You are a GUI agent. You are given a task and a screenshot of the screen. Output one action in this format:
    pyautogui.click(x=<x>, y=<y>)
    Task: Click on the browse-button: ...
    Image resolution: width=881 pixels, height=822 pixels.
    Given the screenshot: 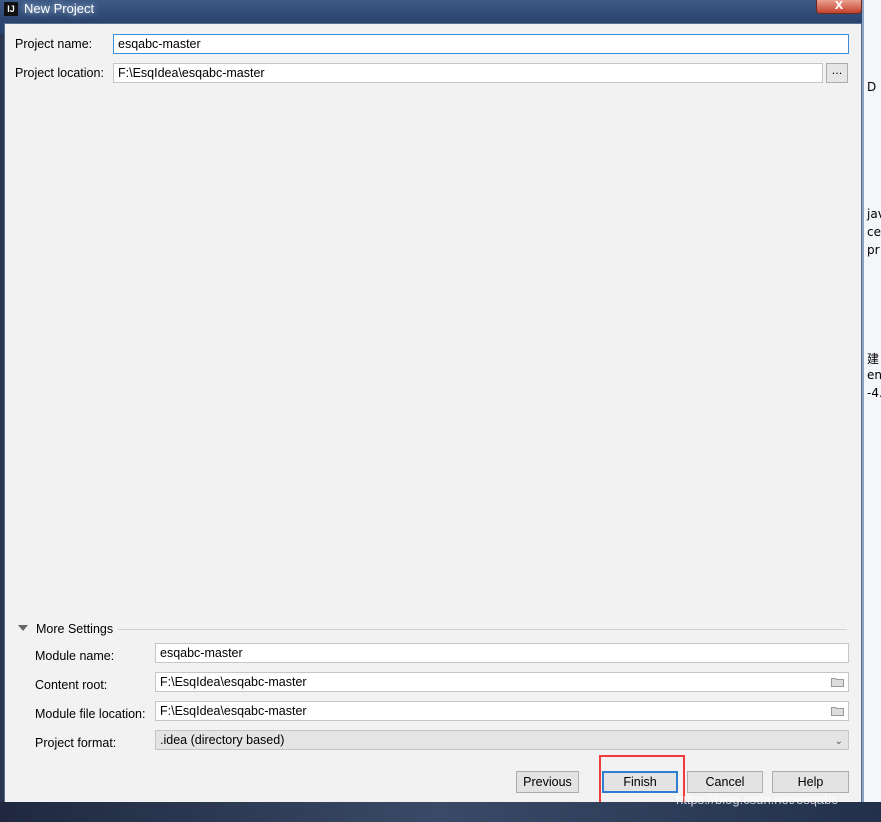 What is the action you would take?
    pyautogui.click(x=837, y=73)
    